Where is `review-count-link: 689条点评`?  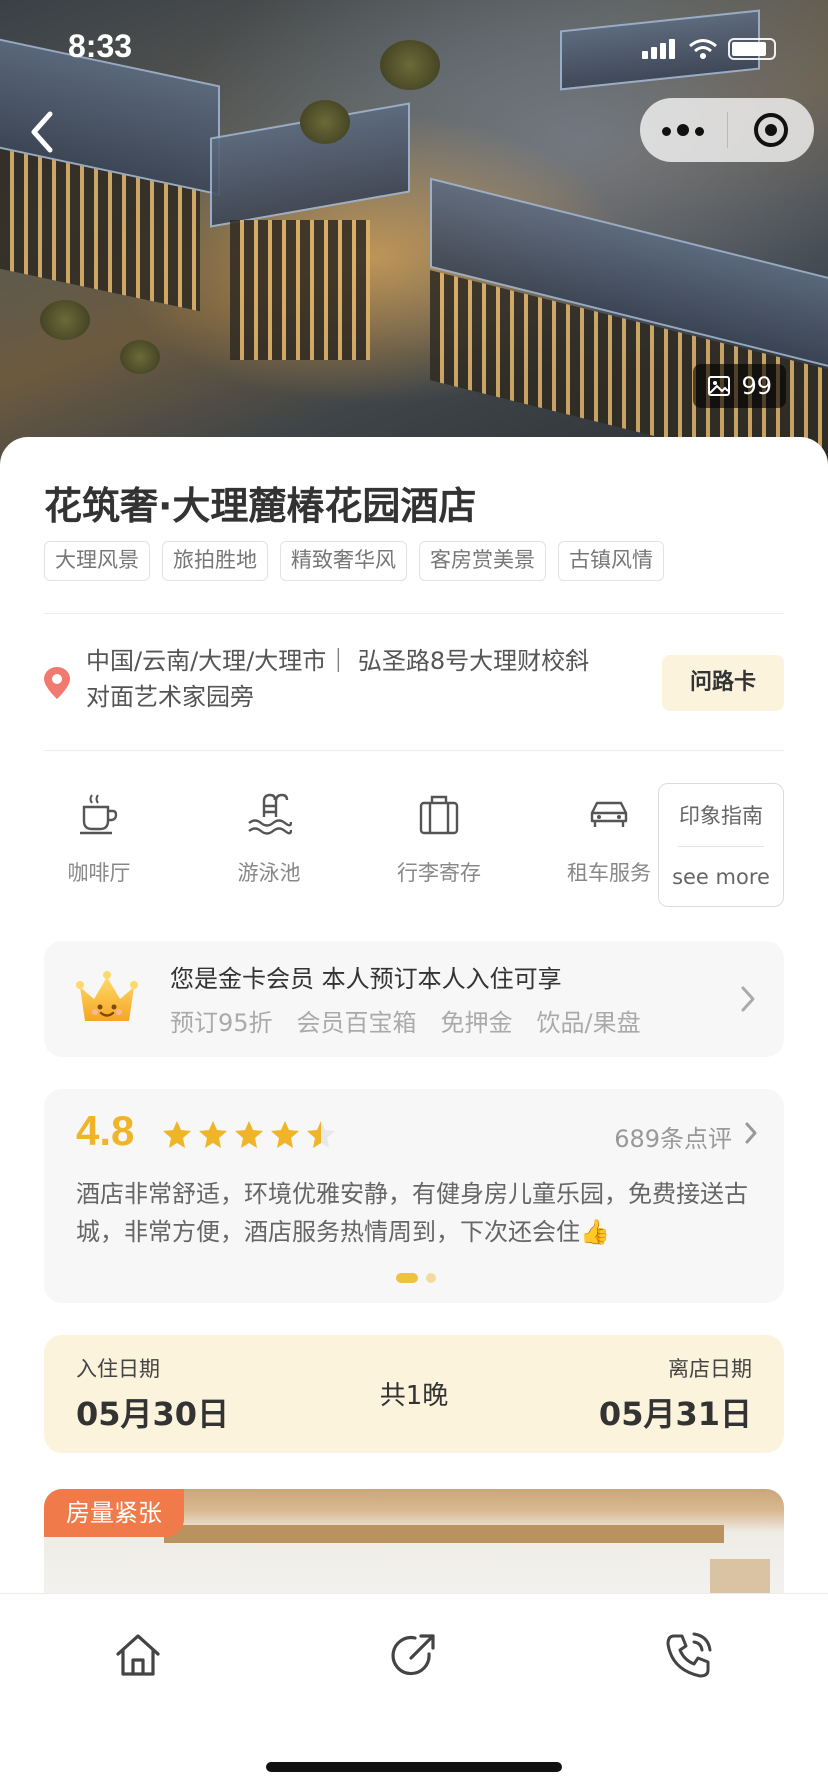
review-count-link: 689条点评 is located at coordinates (673, 1136).